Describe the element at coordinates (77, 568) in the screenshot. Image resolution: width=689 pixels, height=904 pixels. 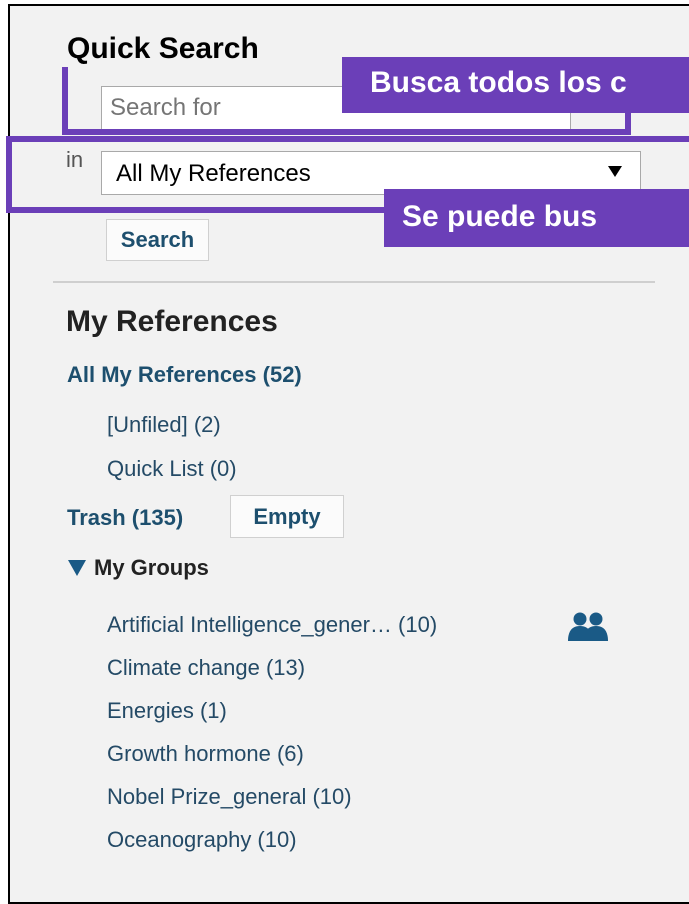
I see `expand-triangle-icon` at that location.